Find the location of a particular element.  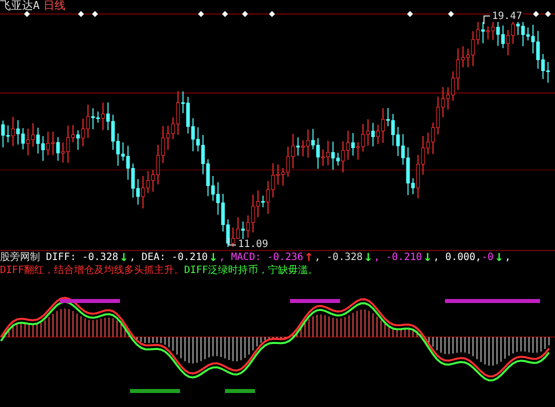

indicator-value: , MACD: -0.236 is located at coordinates (261, 257).